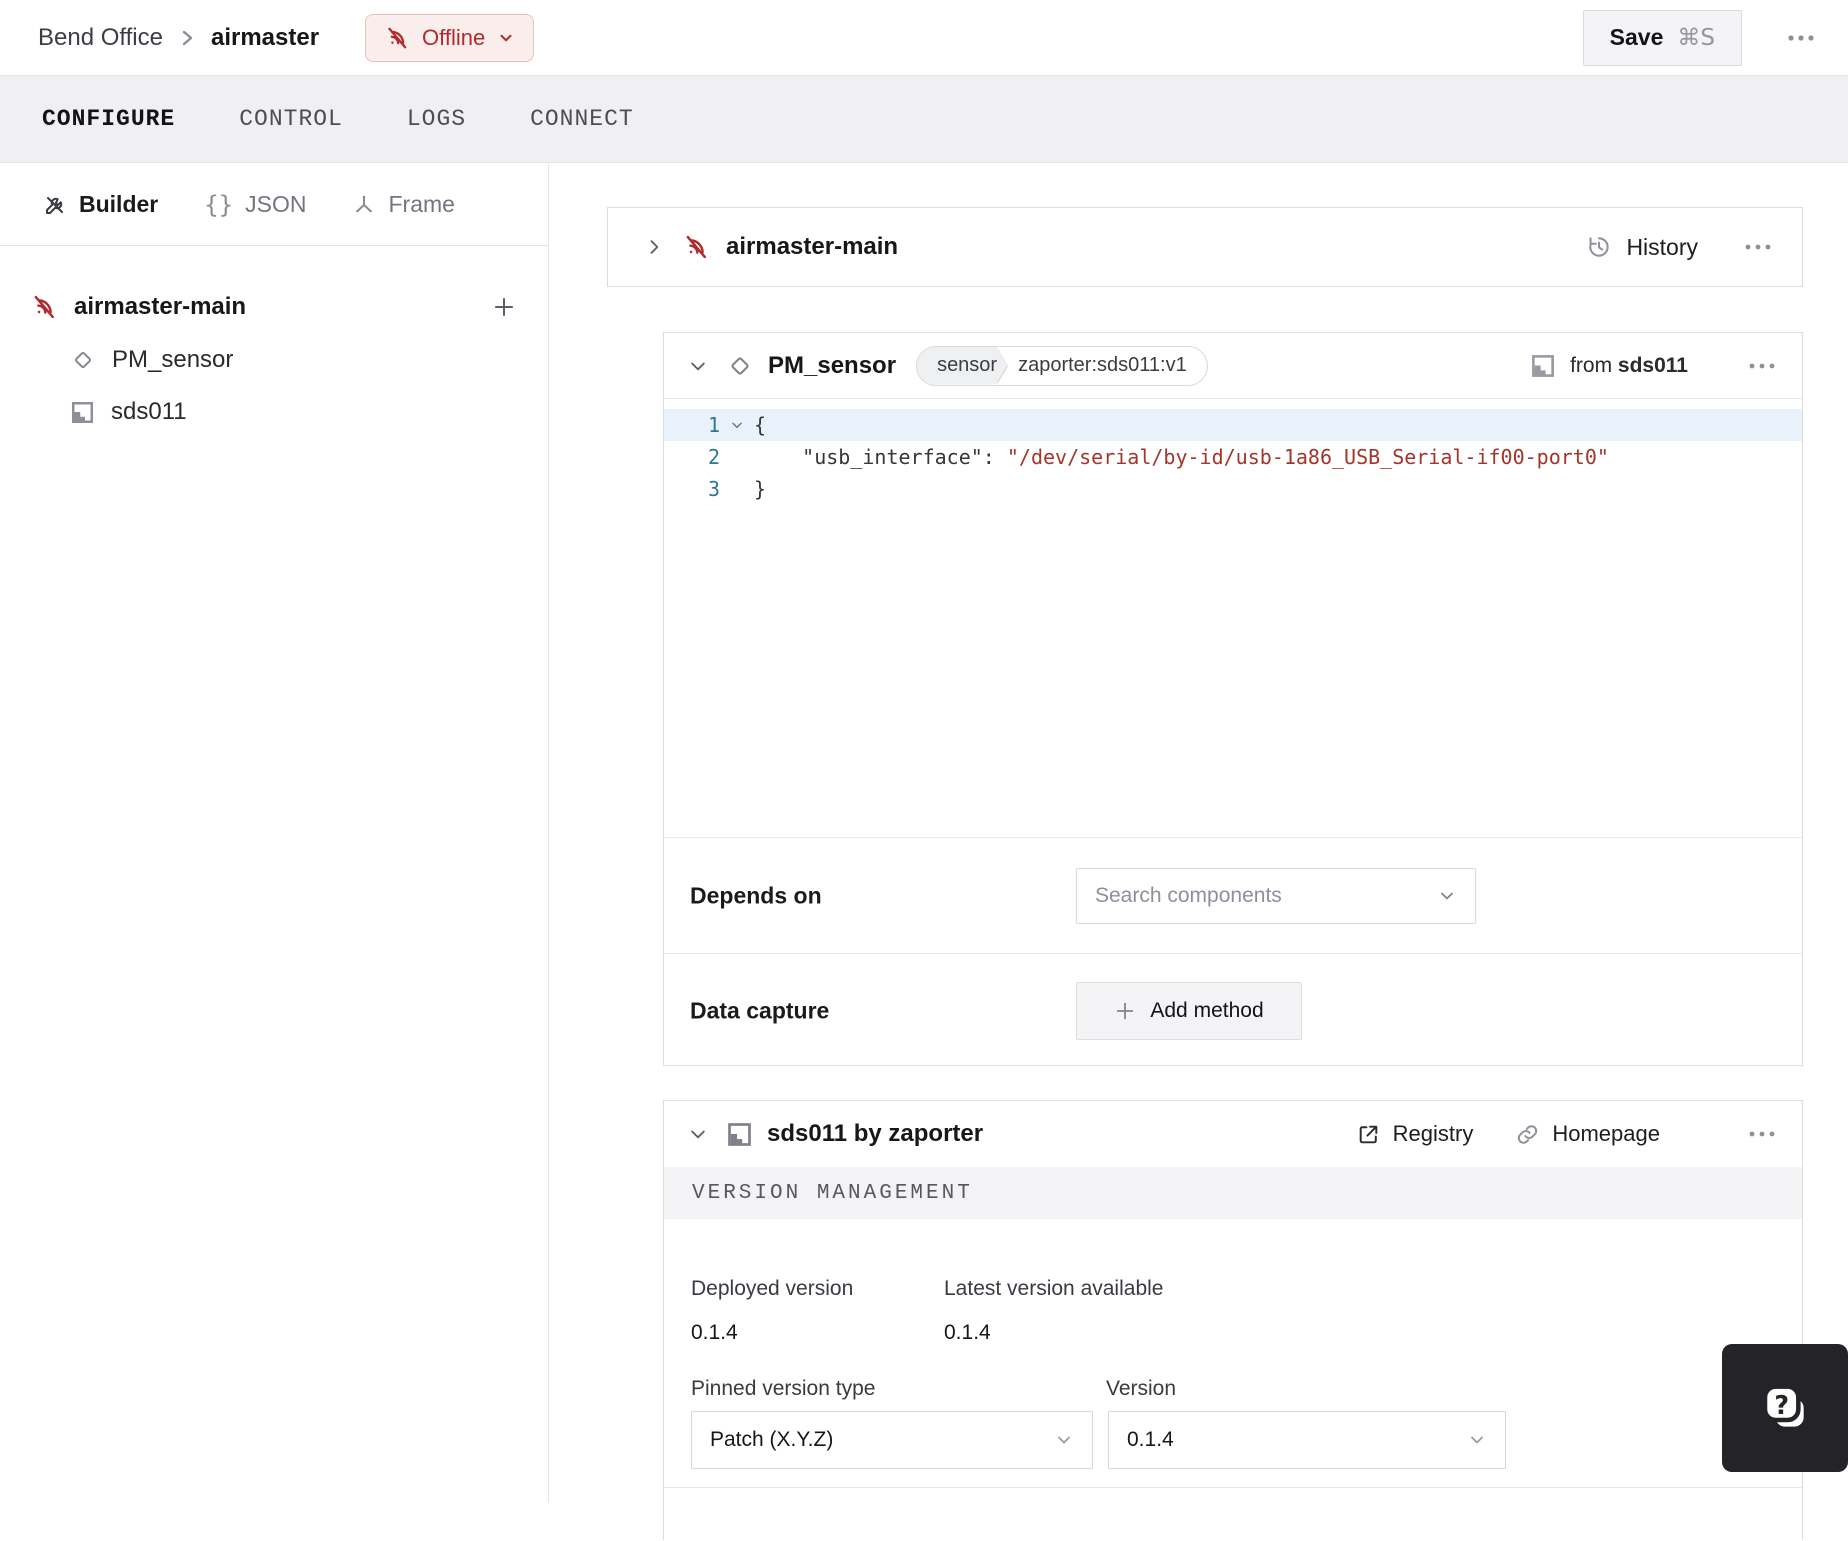 This screenshot has height=1541, width=1848. Describe the element at coordinates (274, 307) in the screenshot. I see `tree-item-machine: airmaster-main` at that location.